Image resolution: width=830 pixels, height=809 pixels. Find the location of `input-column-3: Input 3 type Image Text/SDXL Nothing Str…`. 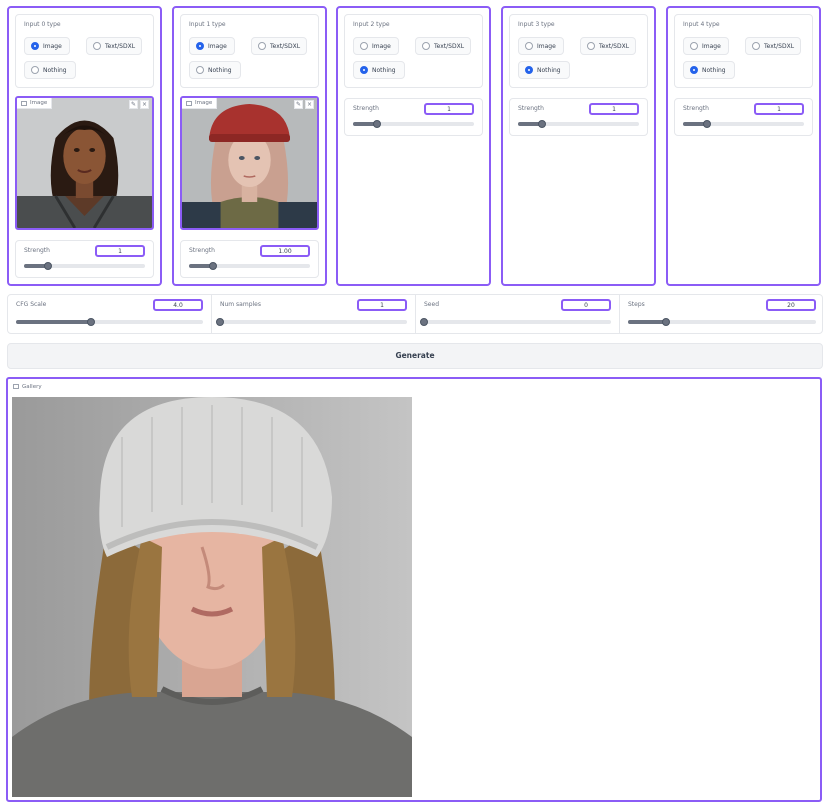

input-column-3: Input 3 type Image Text/SDXL Nothing Str… is located at coordinates (578, 146).